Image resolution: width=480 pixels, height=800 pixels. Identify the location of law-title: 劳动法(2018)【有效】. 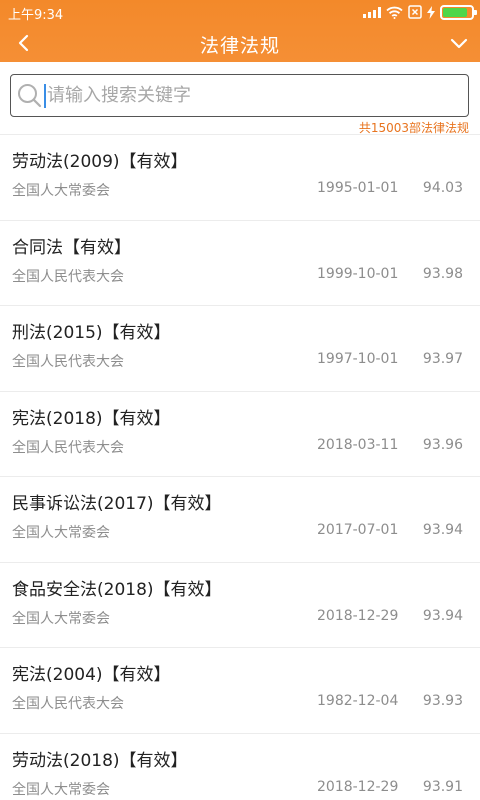
(100, 760).